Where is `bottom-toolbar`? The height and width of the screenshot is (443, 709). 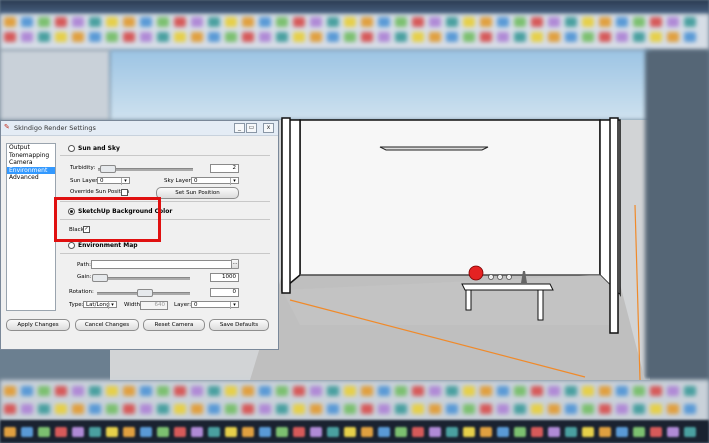
bottom-toolbar is located at coordinates (354, 401).